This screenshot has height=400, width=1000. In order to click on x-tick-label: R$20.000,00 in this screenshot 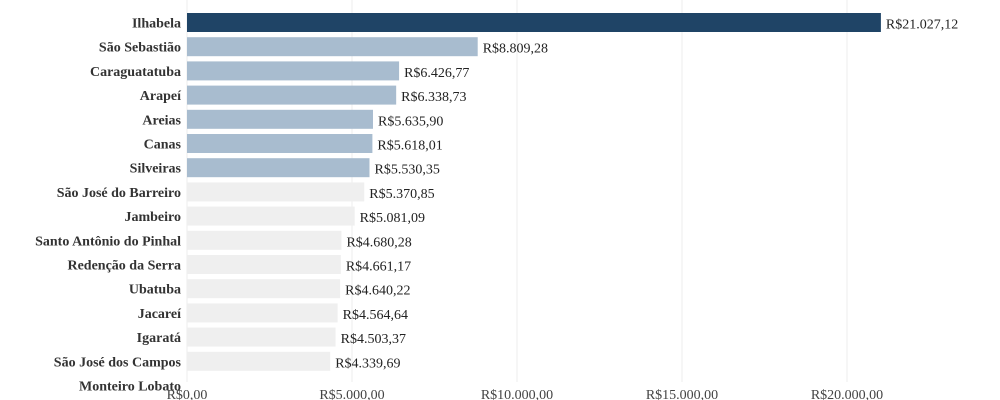, I will do `click(847, 394)`.